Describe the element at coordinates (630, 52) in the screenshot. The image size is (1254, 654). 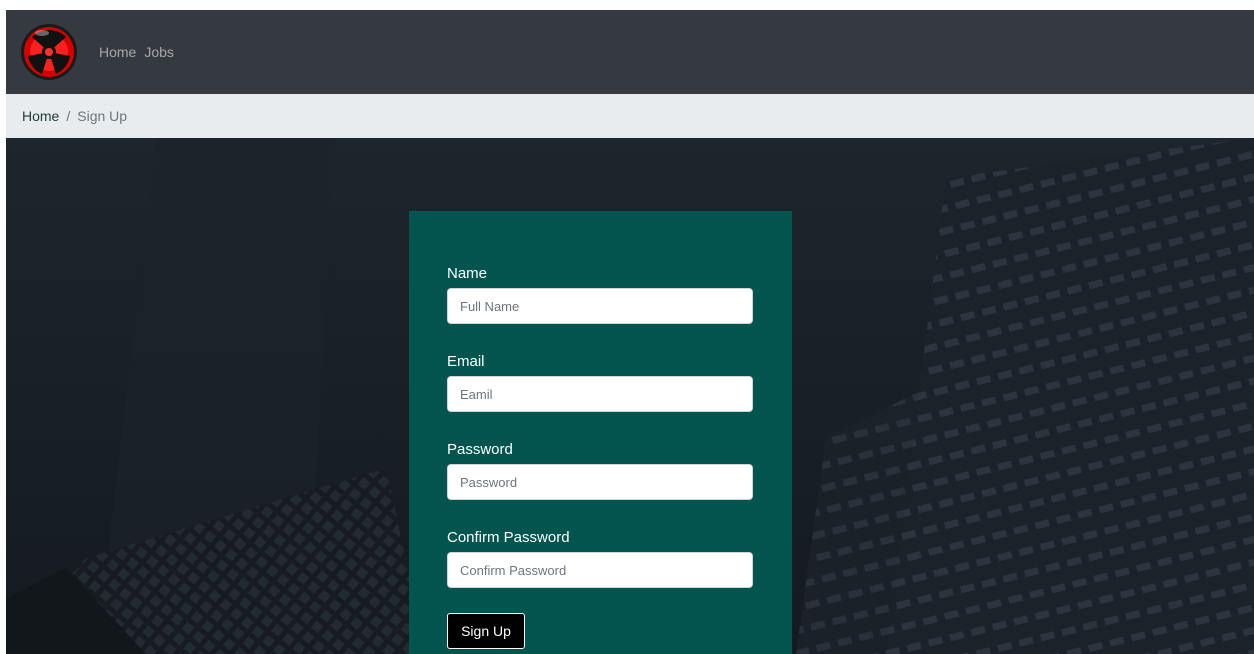
I see `navbar: Home Jobs` at that location.